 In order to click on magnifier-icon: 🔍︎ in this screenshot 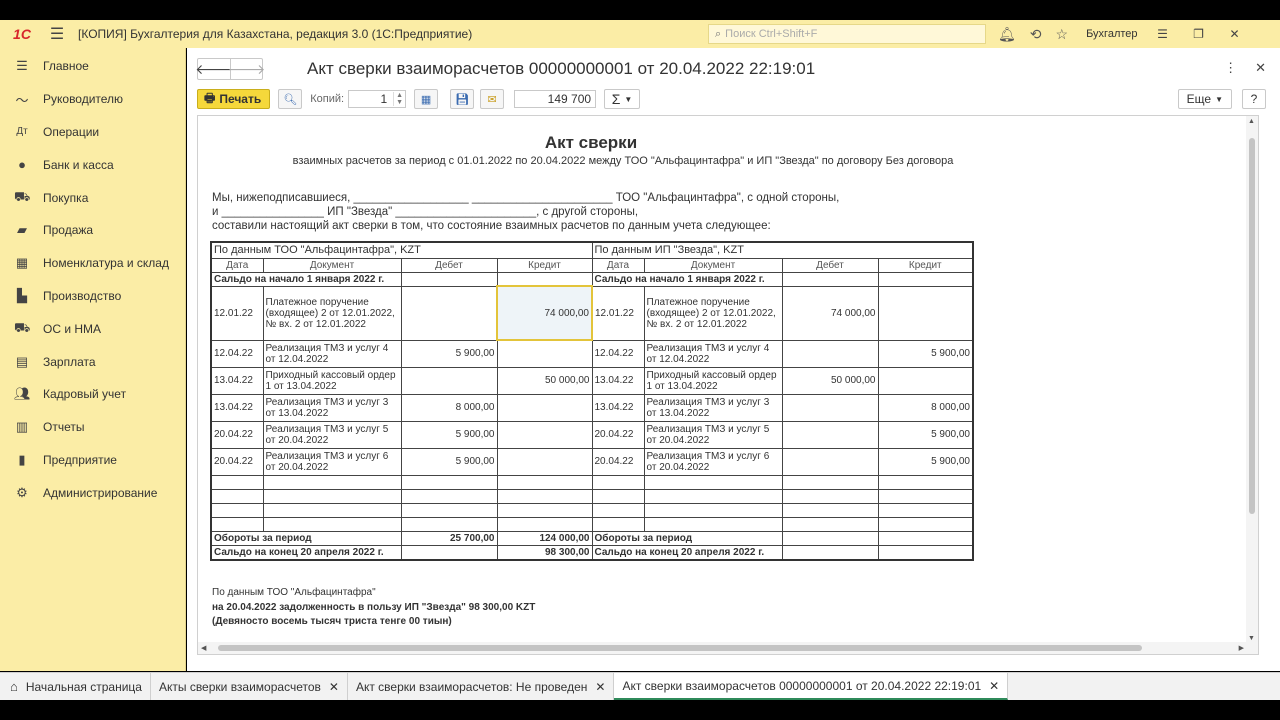, I will do `click(290, 99)`.